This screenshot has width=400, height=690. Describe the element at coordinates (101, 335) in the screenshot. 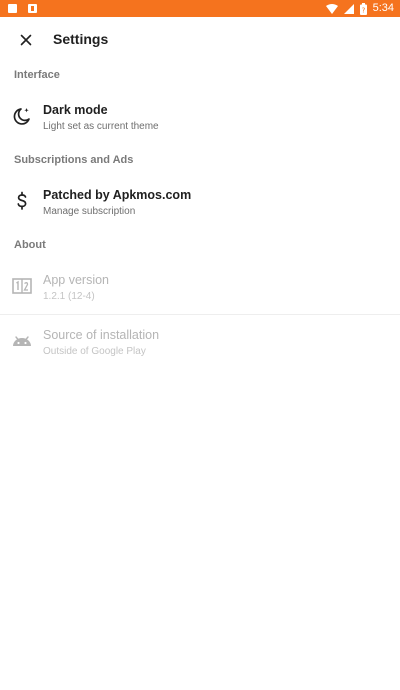

I see `source-title: Source of installation` at that location.